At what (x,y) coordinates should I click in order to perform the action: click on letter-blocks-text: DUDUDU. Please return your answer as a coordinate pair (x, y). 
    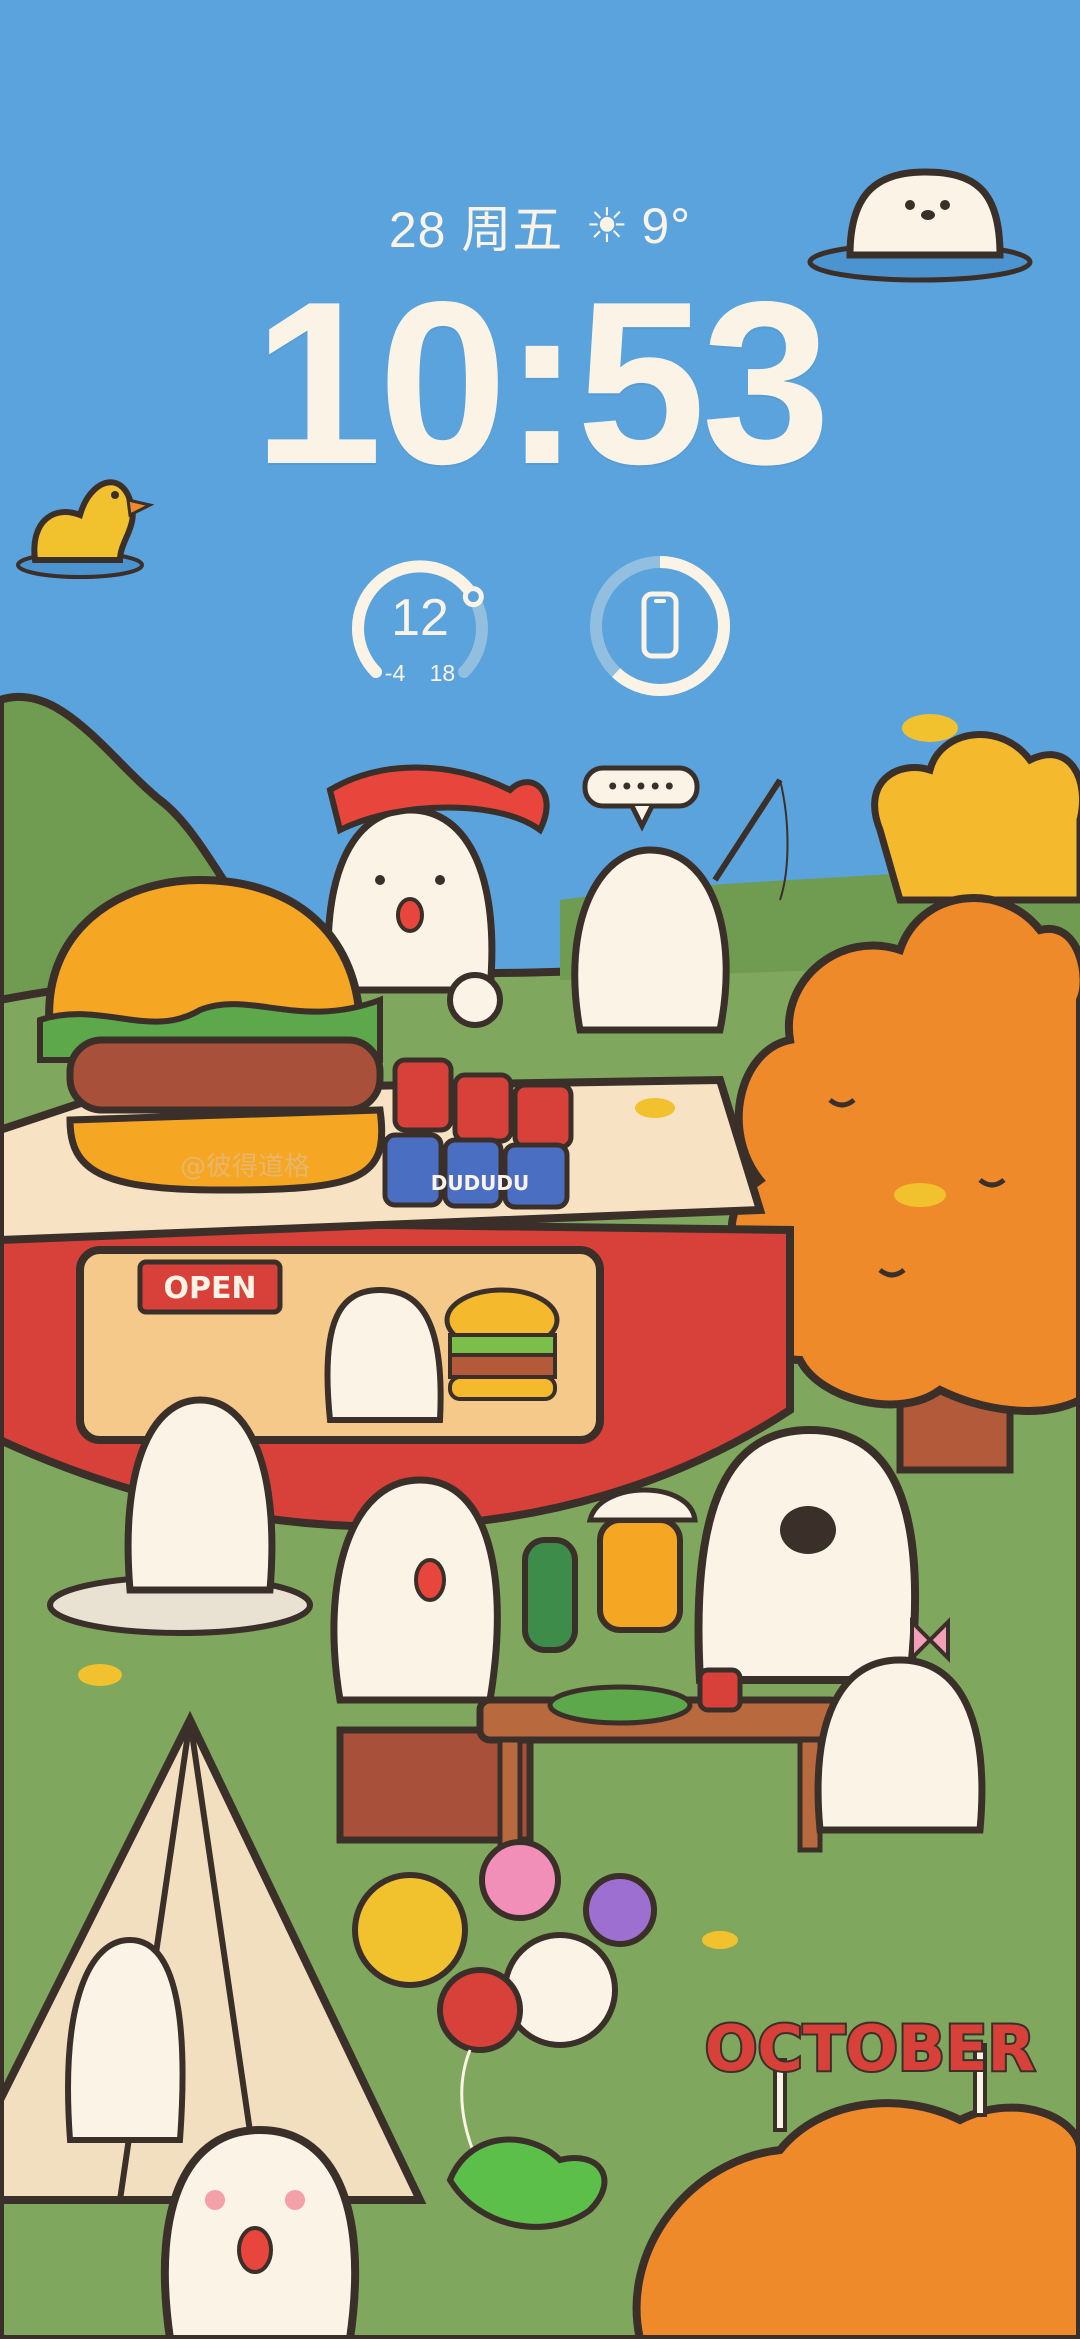
    Looking at the image, I should click on (480, 1183).